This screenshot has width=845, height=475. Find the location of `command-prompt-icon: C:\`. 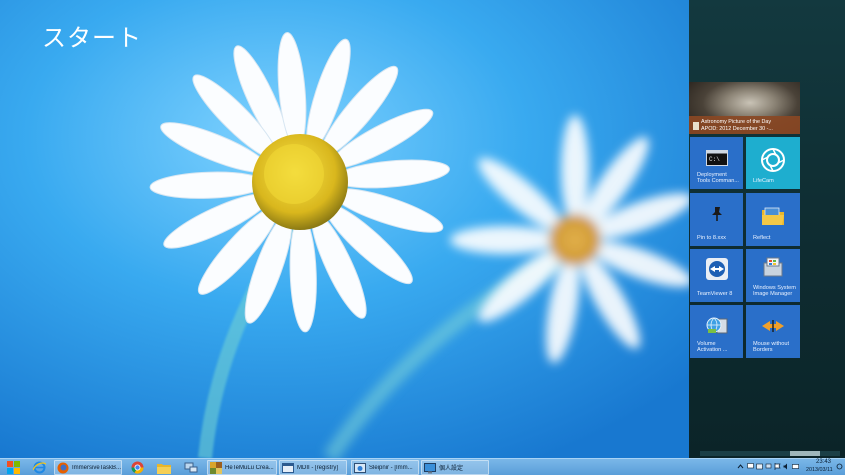

command-prompt-icon: C:\ is located at coordinates (716, 158).